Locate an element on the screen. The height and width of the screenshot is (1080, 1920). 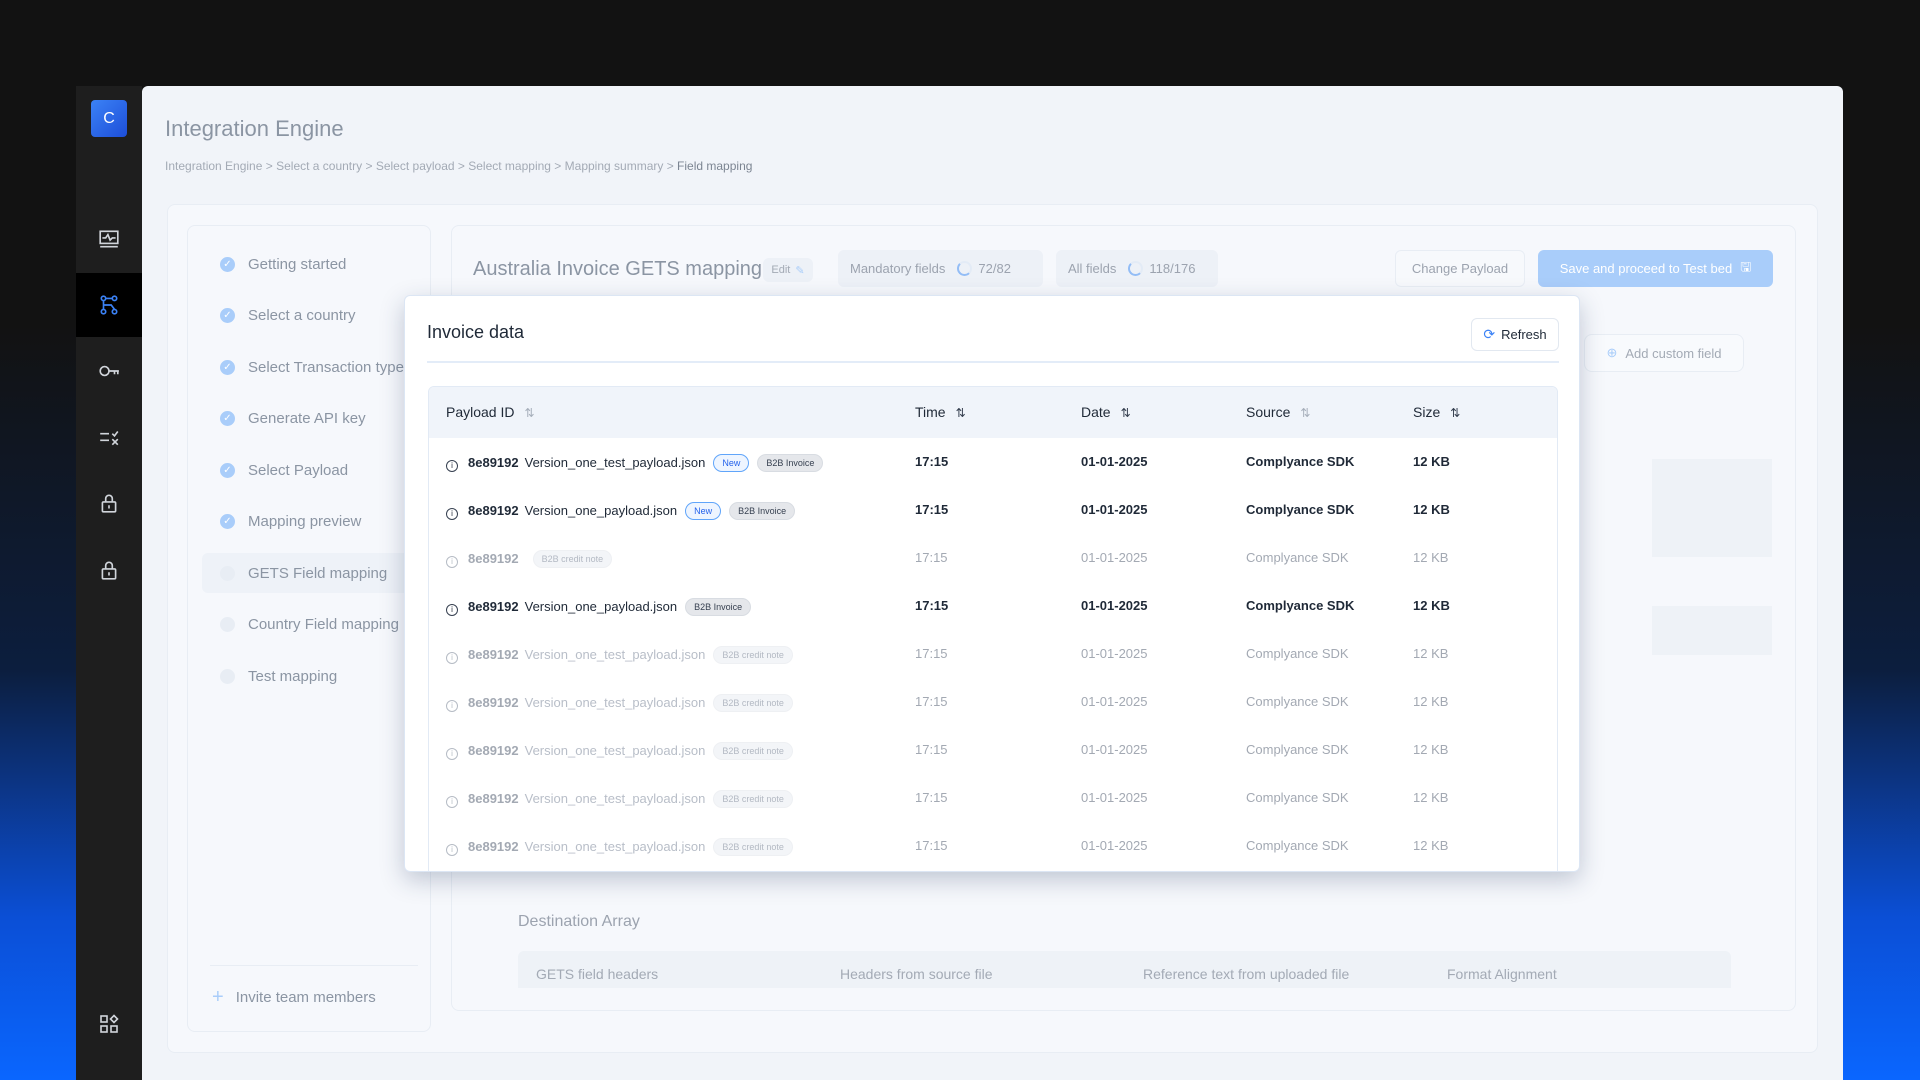
dest-col: GETS field headers is located at coordinates (597, 974).